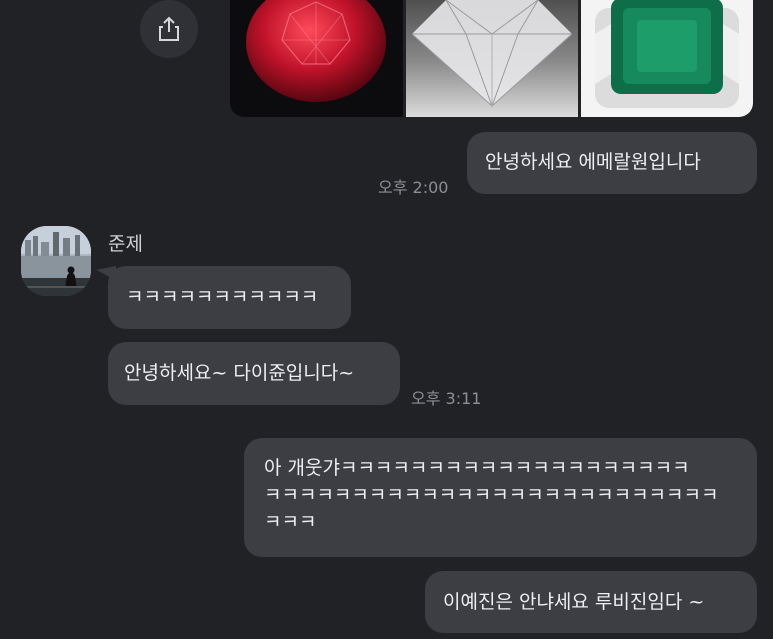  I want to click on diamond-photo, so click(492, 58).